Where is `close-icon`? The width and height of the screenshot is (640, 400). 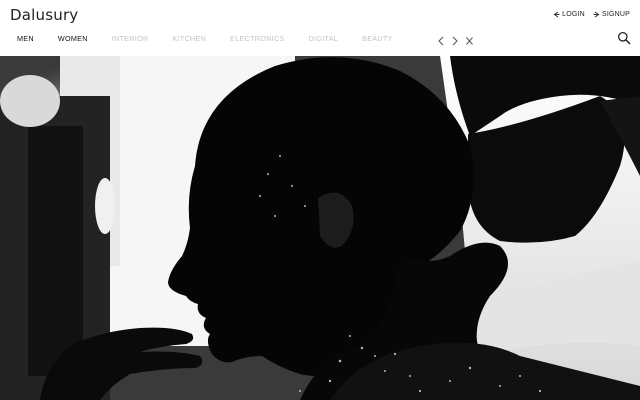 close-icon is located at coordinates (469, 42).